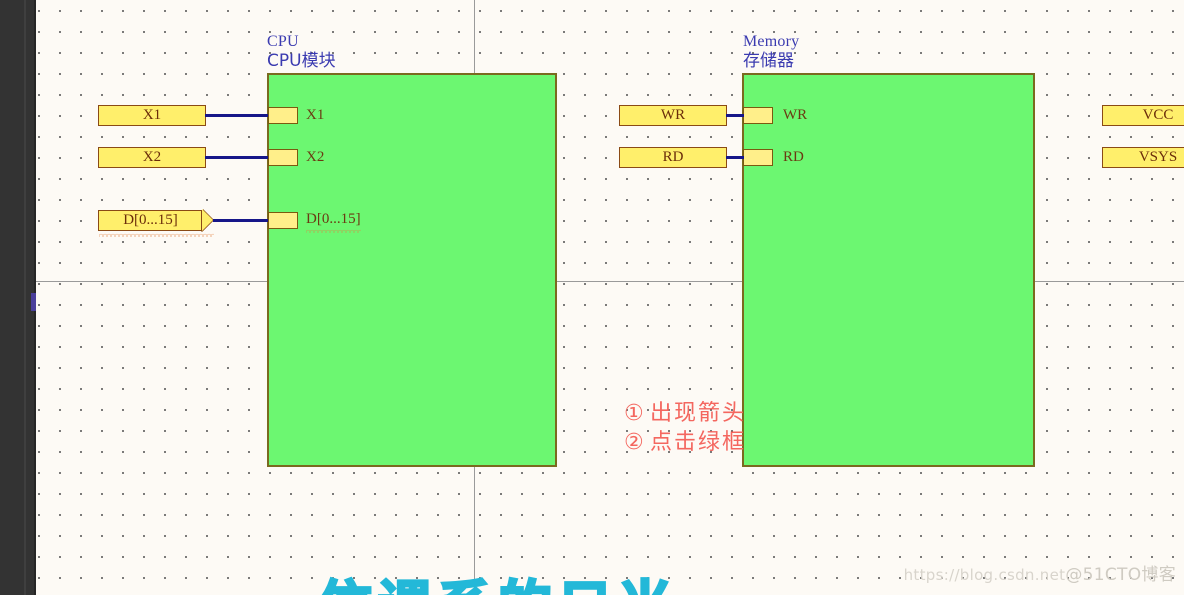 Image resolution: width=1184 pixels, height=595 pixels. I want to click on pin-stub-x2, so click(283, 157).